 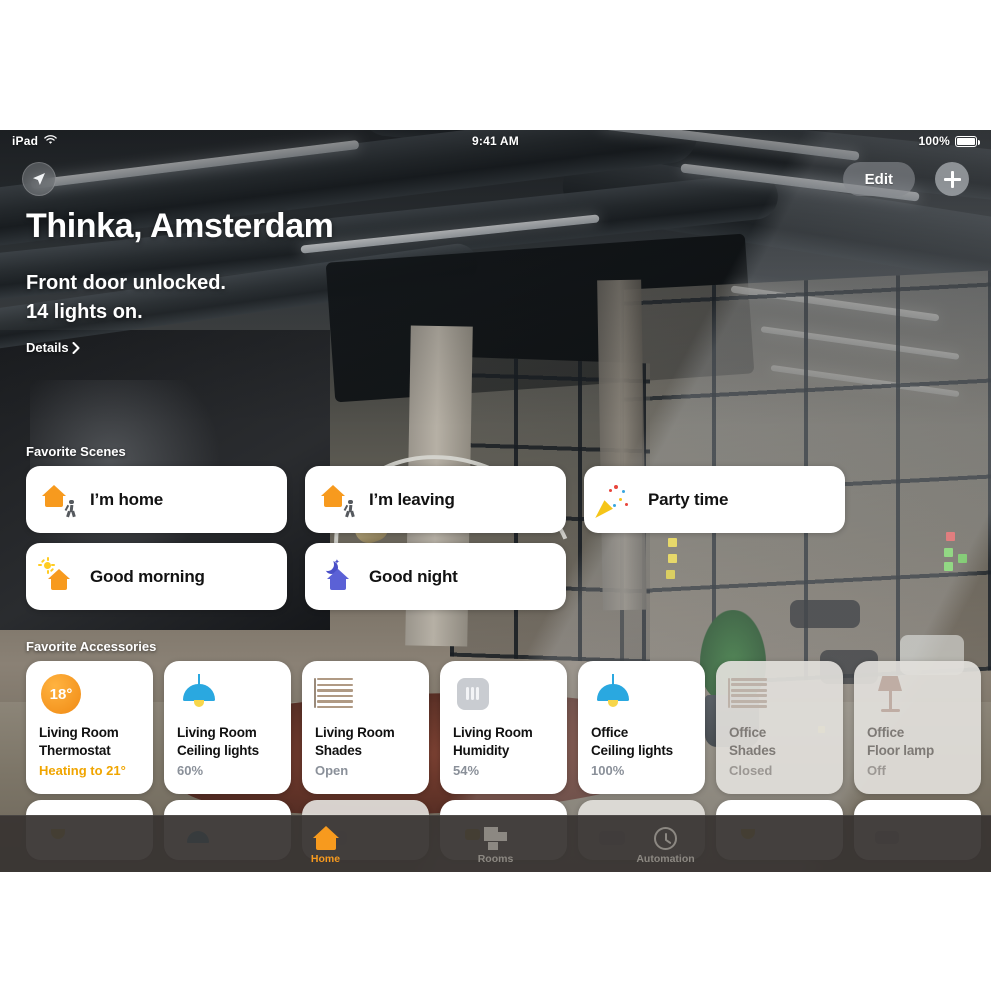 I want to click on battery-full-icon, so click(x=967, y=141).